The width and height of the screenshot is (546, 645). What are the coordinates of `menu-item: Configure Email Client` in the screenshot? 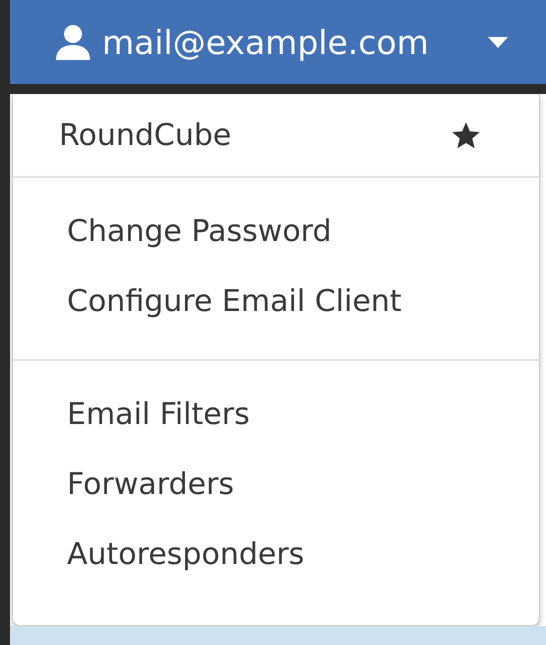 It's located at (276, 302).